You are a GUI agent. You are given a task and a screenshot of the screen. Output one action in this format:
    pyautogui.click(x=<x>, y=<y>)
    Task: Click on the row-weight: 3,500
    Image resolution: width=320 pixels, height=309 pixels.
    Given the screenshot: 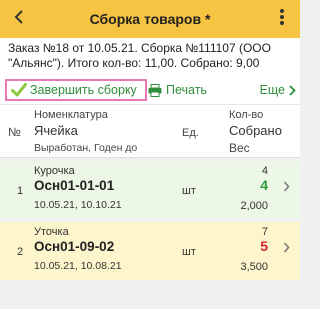 What is the action you would take?
    pyautogui.click(x=254, y=267)
    